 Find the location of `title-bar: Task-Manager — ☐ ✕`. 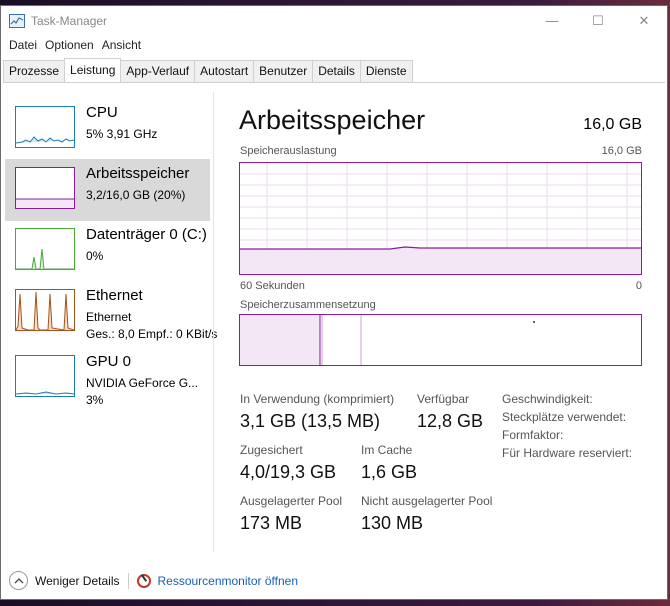

title-bar: Task-Manager — ☐ ✕ is located at coordinates (334, 21).